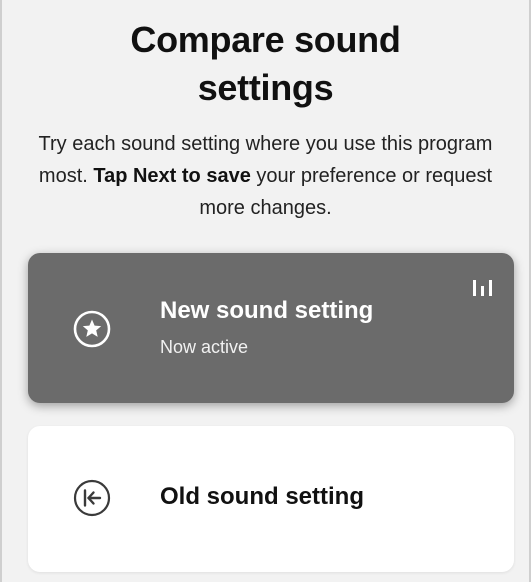 This screenshot has height=582, width=531. Describe the element at coordinates (92, 329) in the screenshot. I see `star-icon` at that location.